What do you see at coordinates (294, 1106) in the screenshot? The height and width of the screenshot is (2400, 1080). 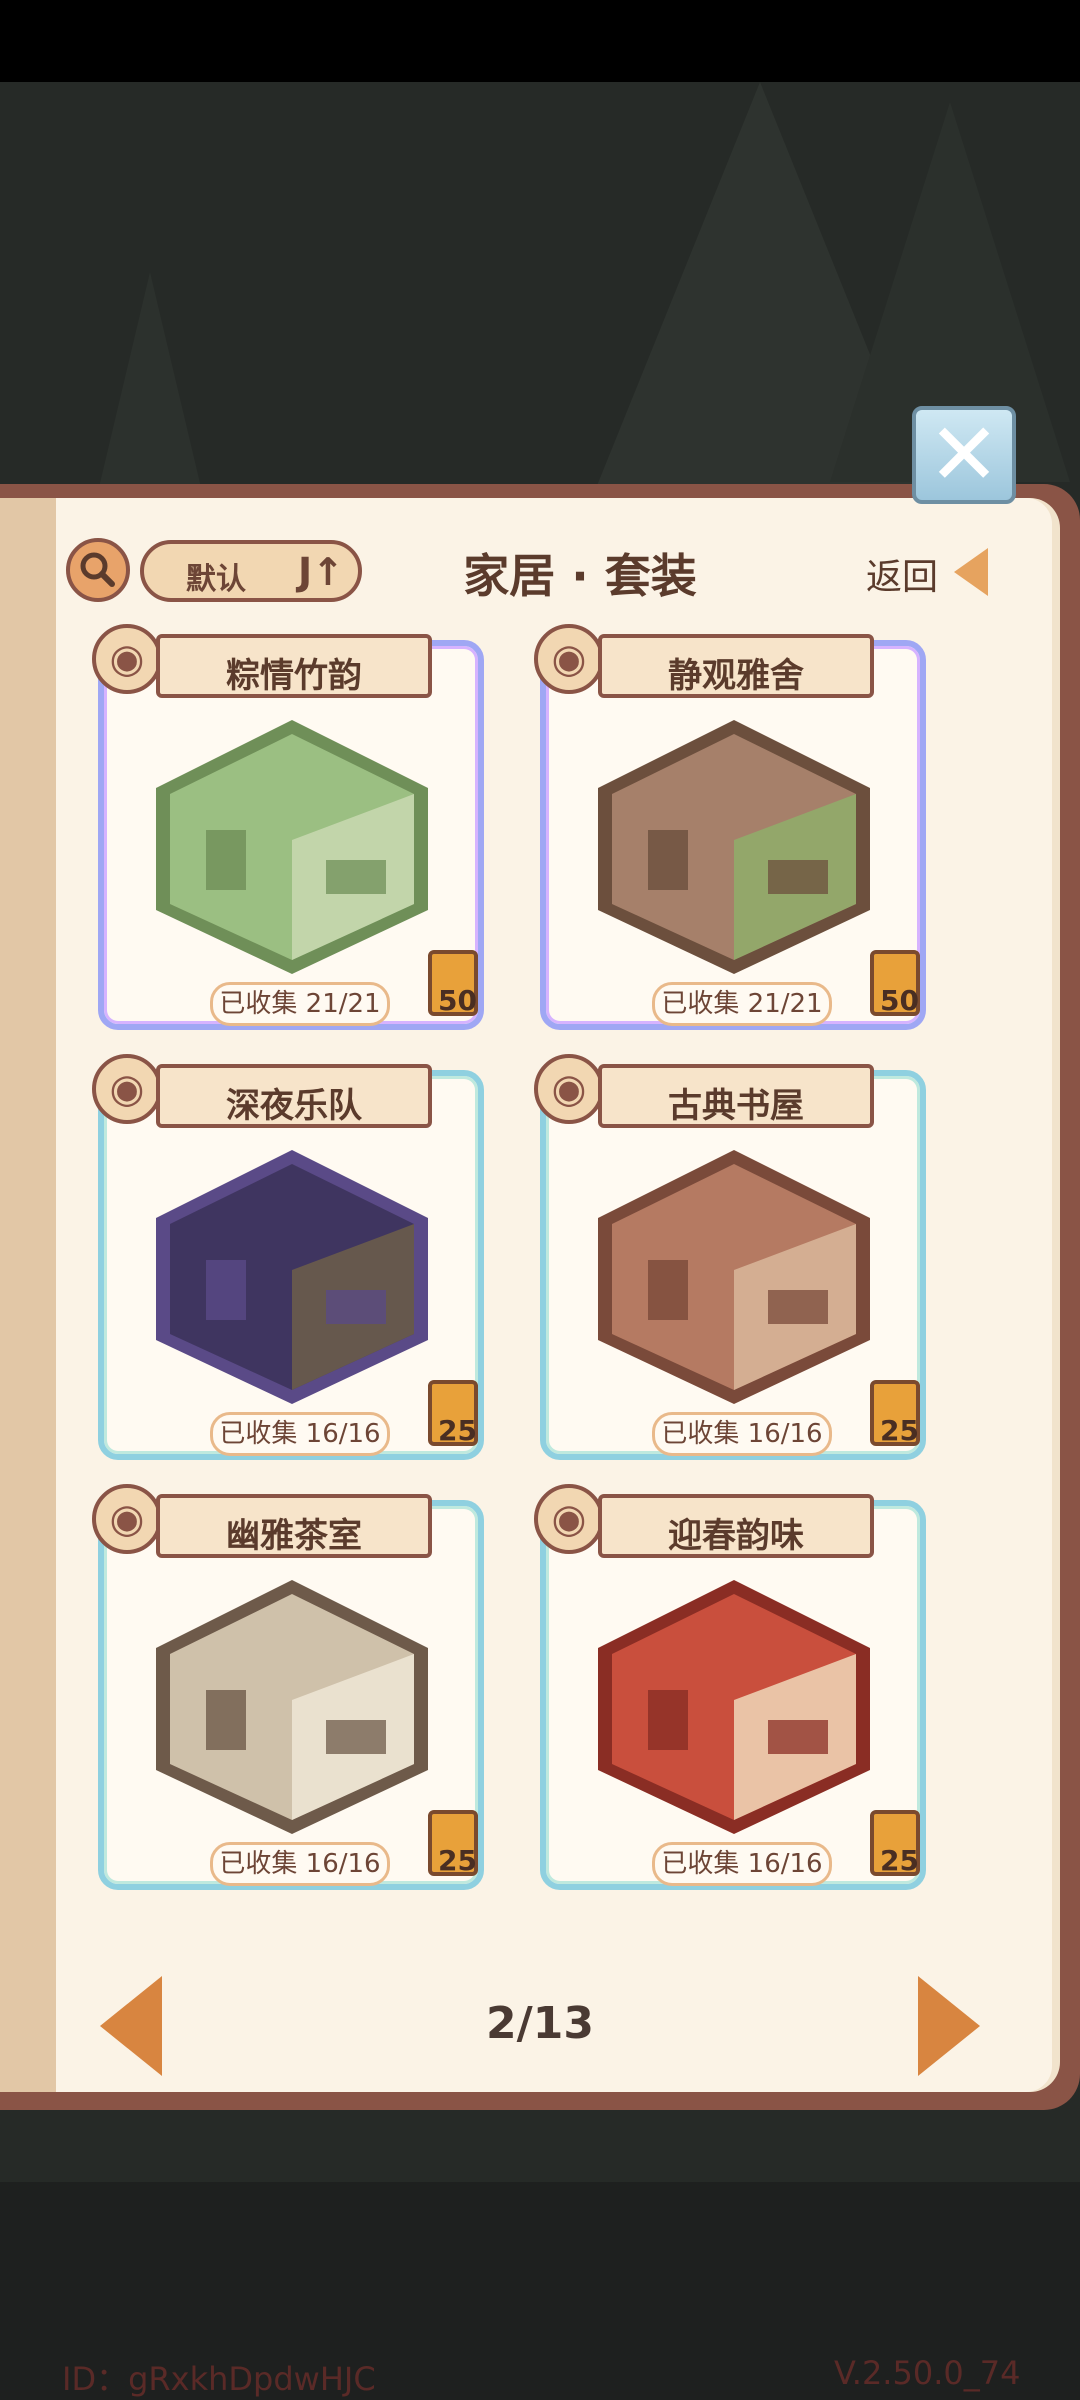 I see `card-title: 深夜乐队` at bounding box center [294, 1106].